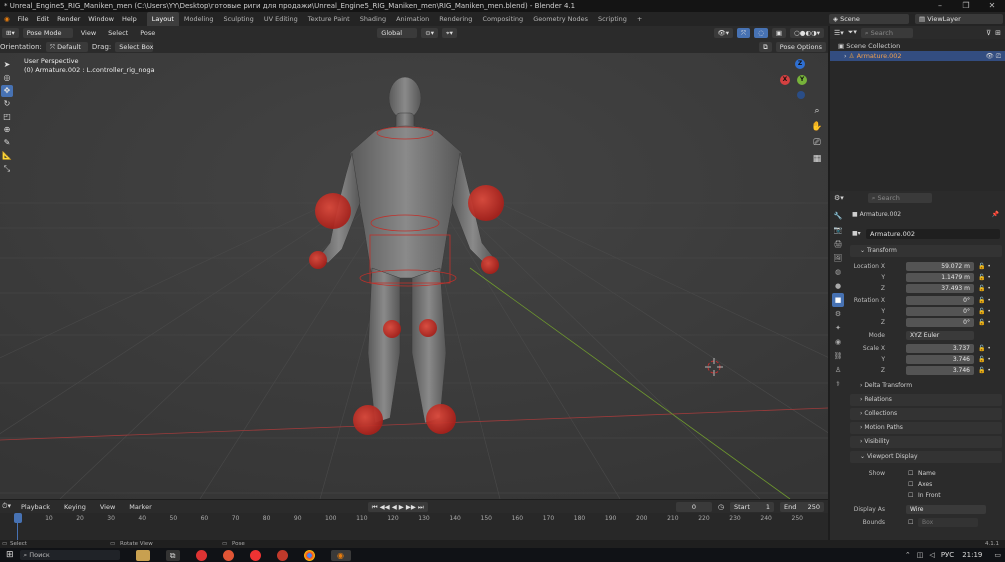 Image resolution: width=1005 pixels, height=562 pixels. Describe the element at coordinates (908, 555) in the screenshot. I see `tray-arrow-icon: ⌃` at that location.